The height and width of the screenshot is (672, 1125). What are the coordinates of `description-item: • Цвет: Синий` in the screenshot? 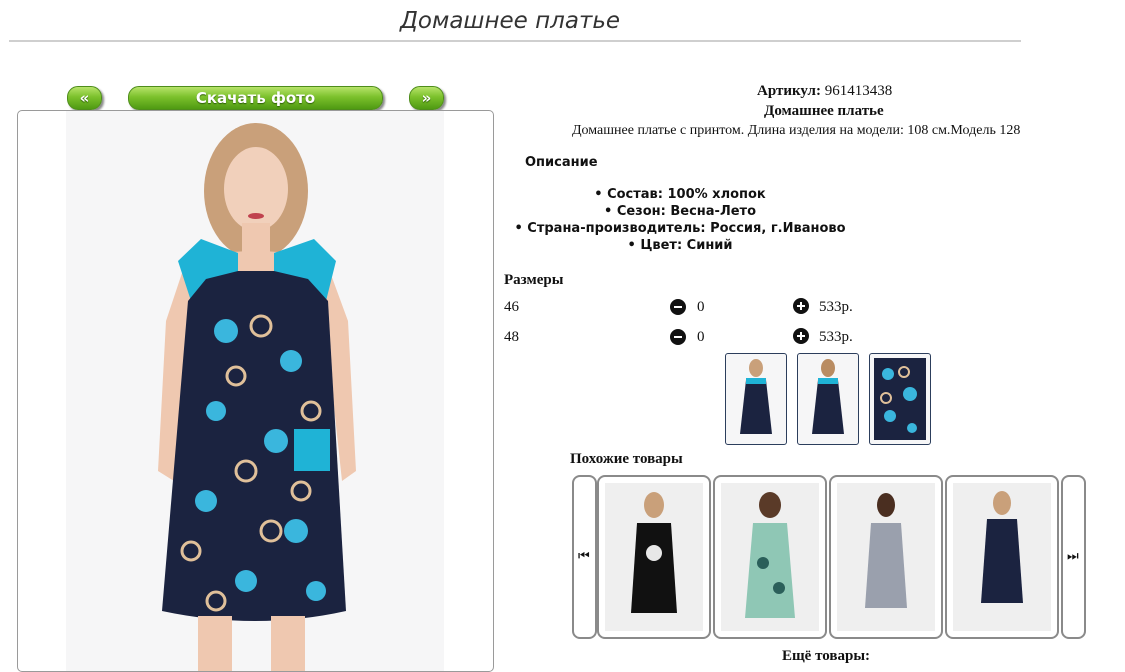 It's located at (680, 245).